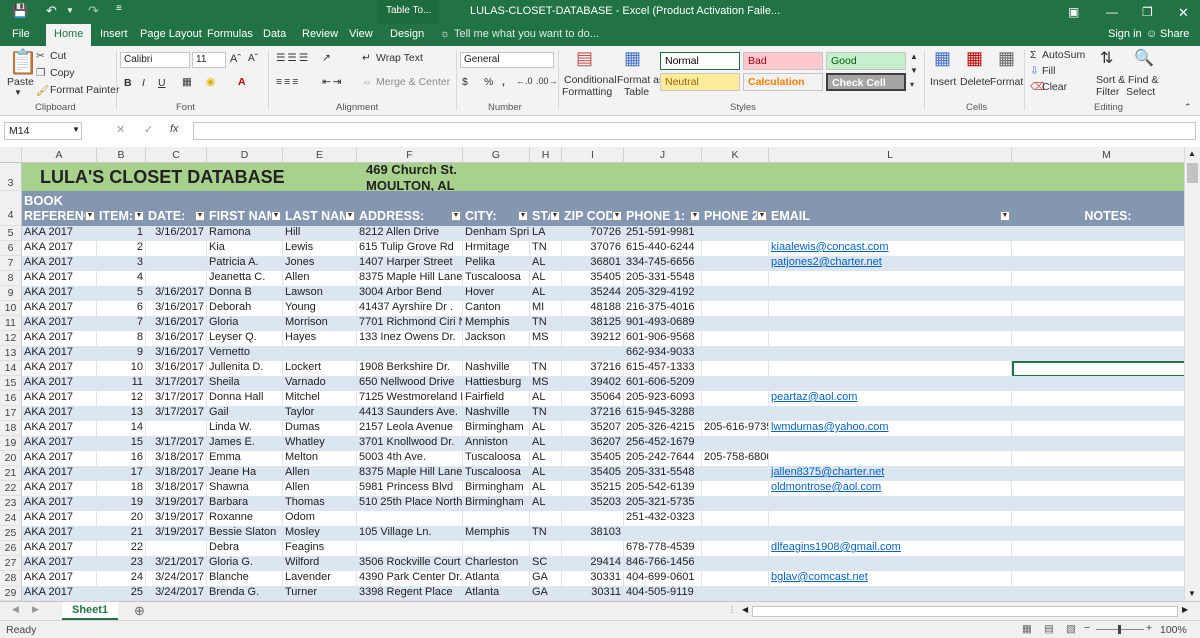  I want to click on cell-a8: AKA 2017, so click(59, 278).